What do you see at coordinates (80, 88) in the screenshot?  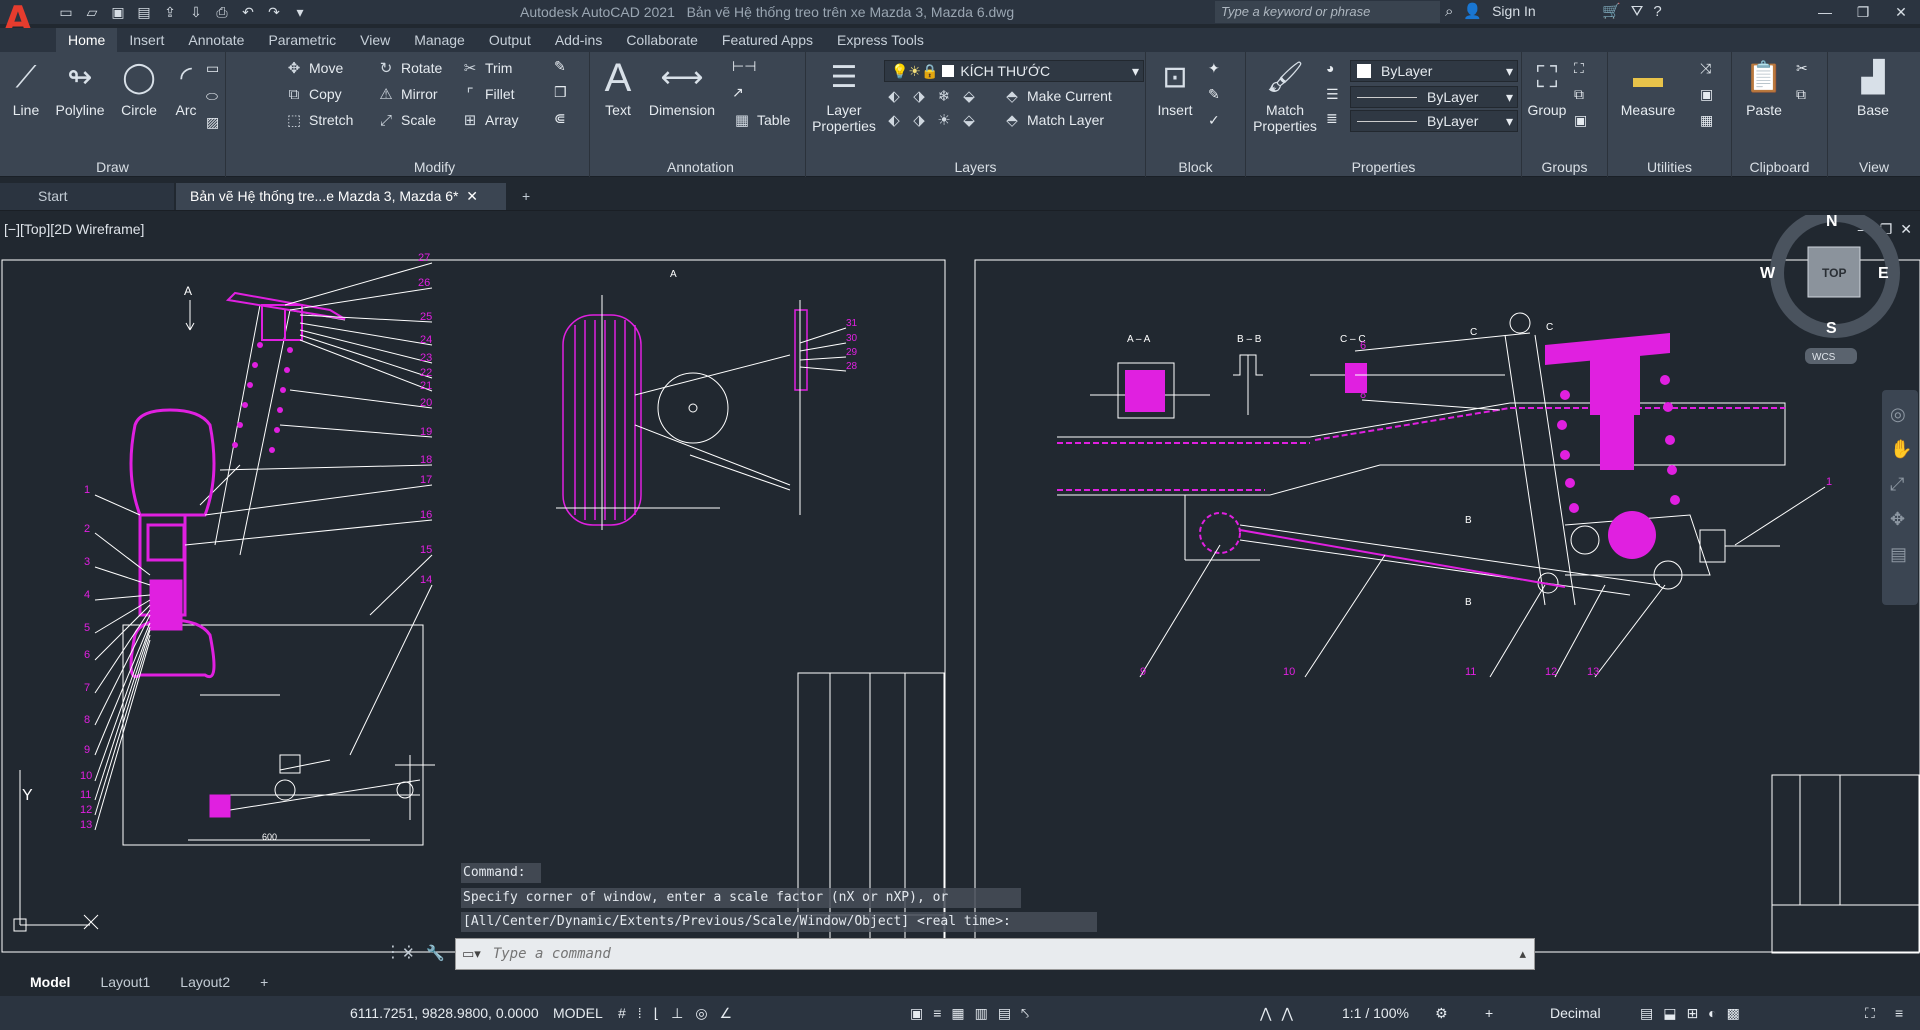 I see `polyline-button: ↬ Polyline` at bounding box center [80, 88].